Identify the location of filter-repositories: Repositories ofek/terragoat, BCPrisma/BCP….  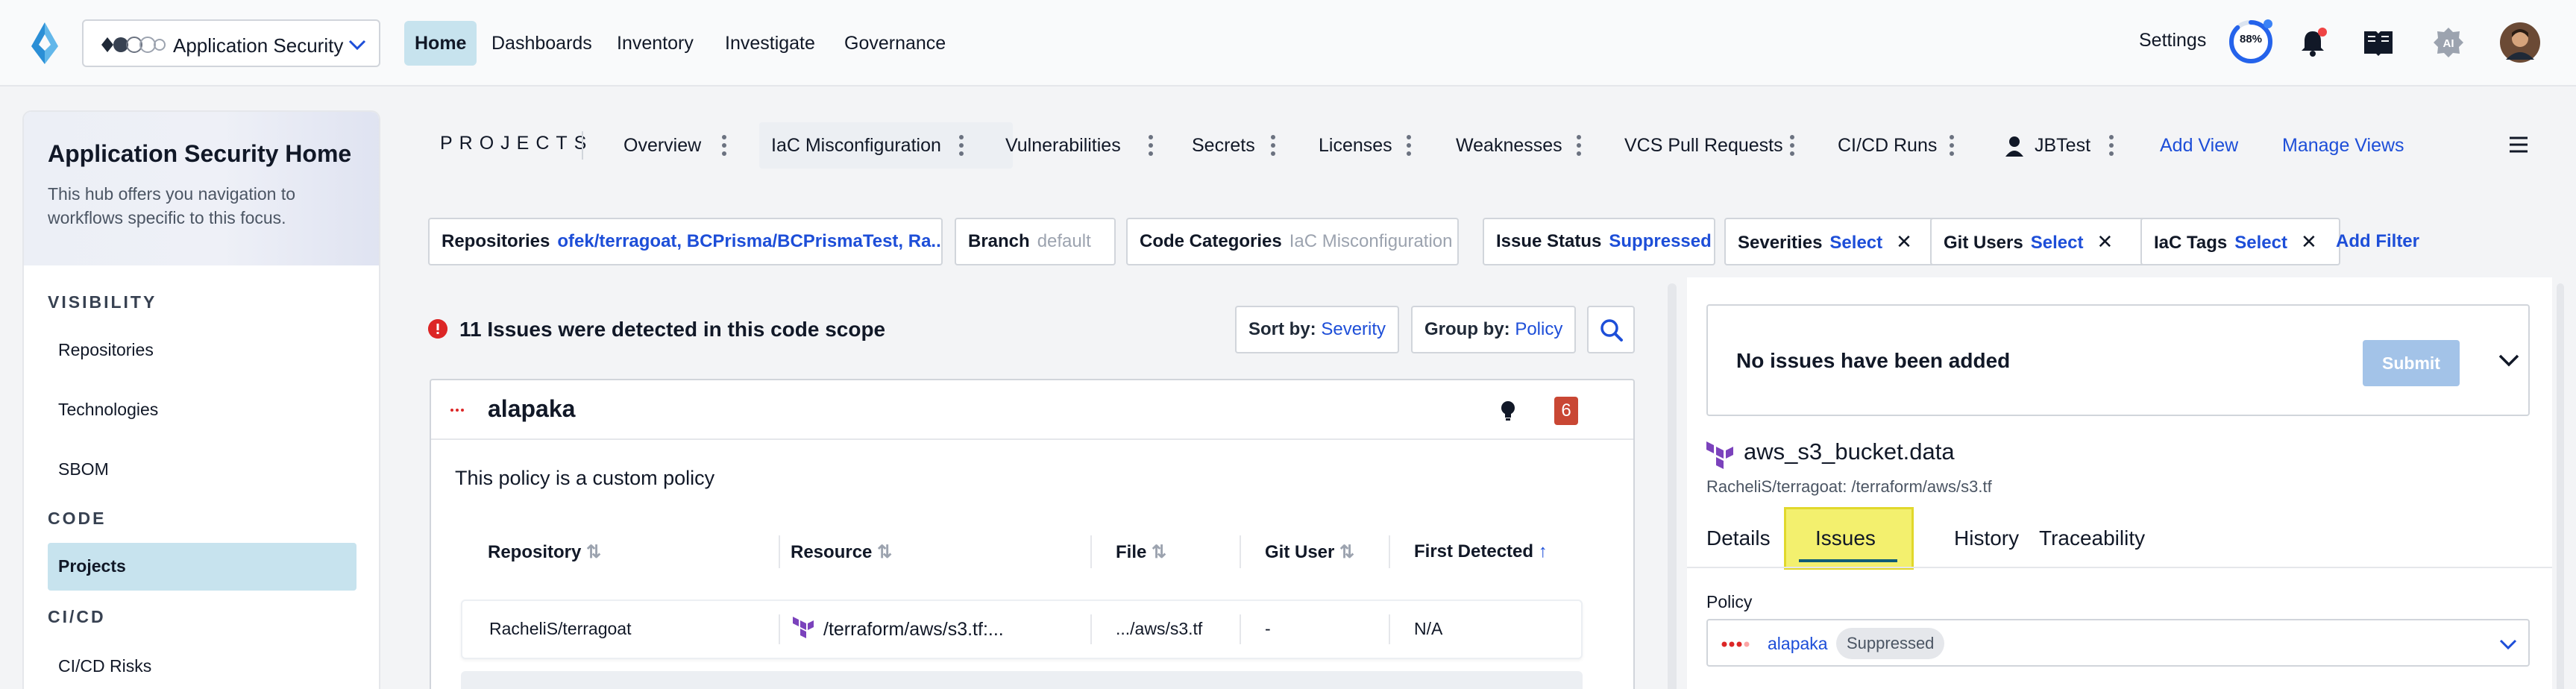
(686, 241).